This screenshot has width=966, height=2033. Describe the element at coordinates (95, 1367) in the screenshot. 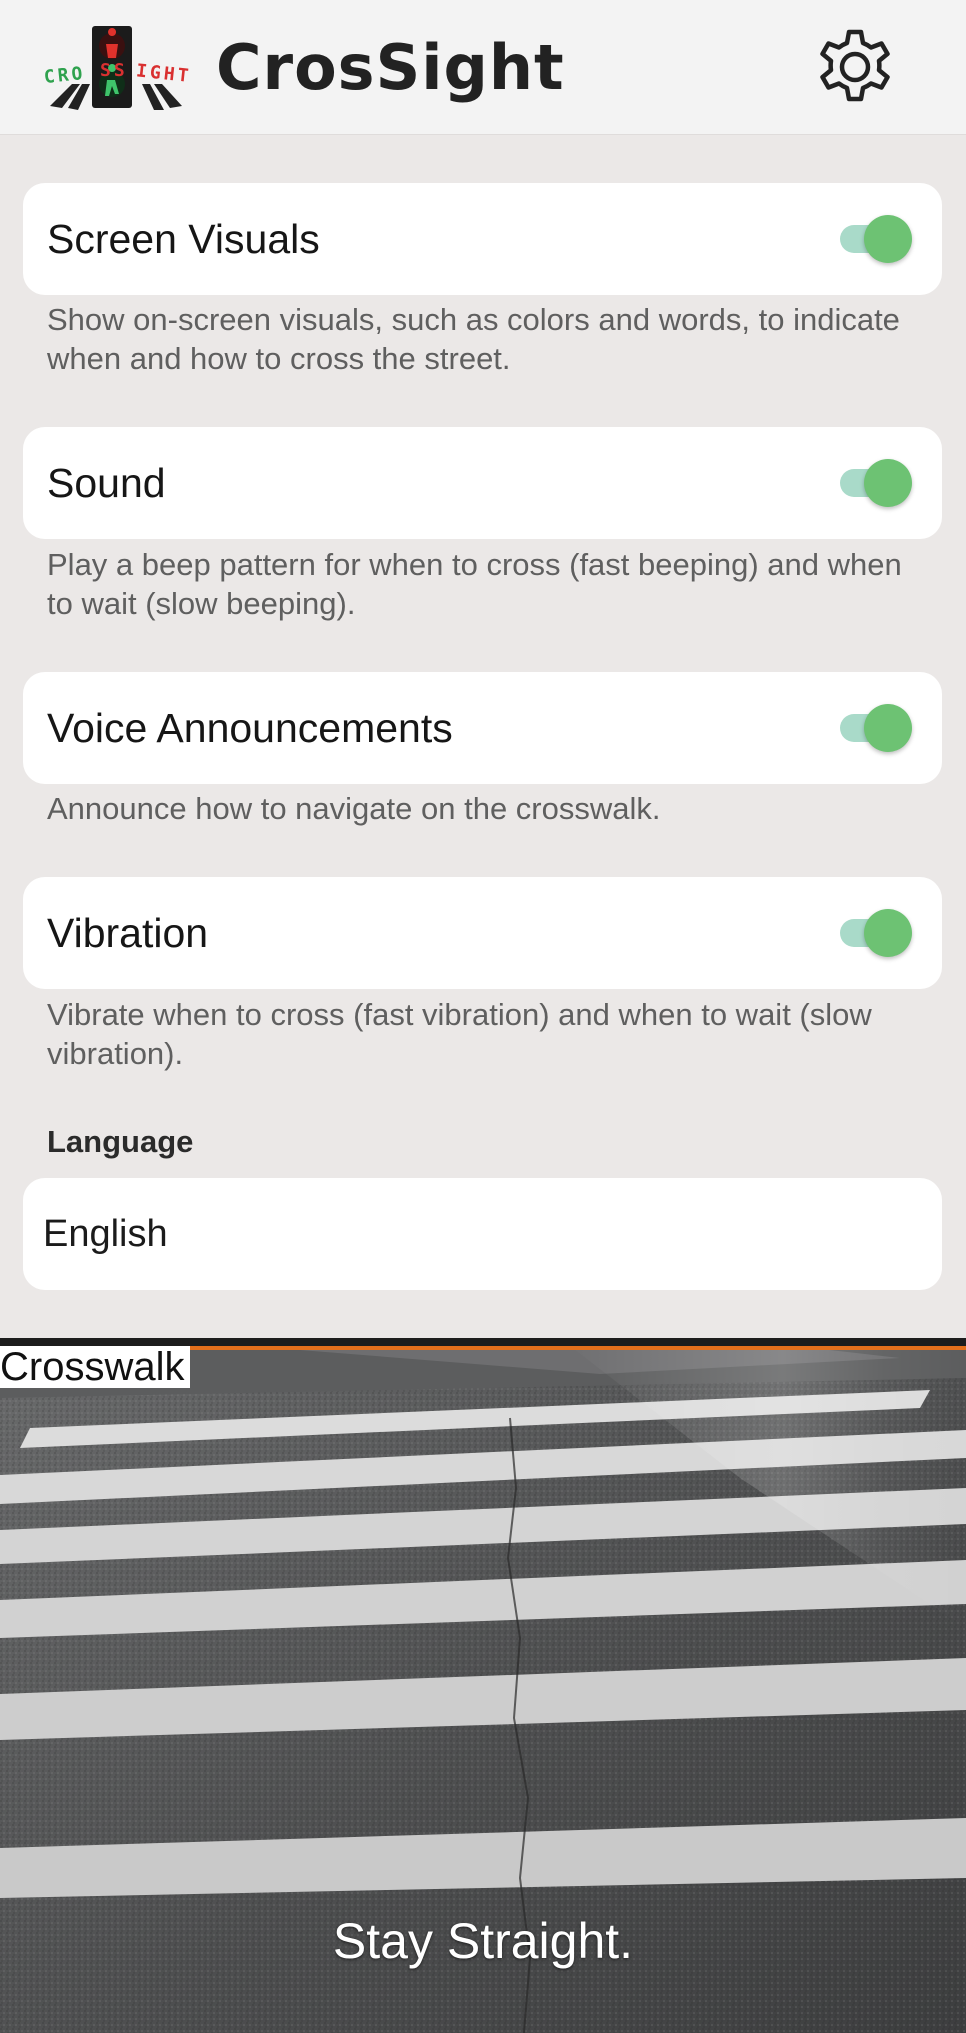

I see `detection-label: Crosswalk` at that location.